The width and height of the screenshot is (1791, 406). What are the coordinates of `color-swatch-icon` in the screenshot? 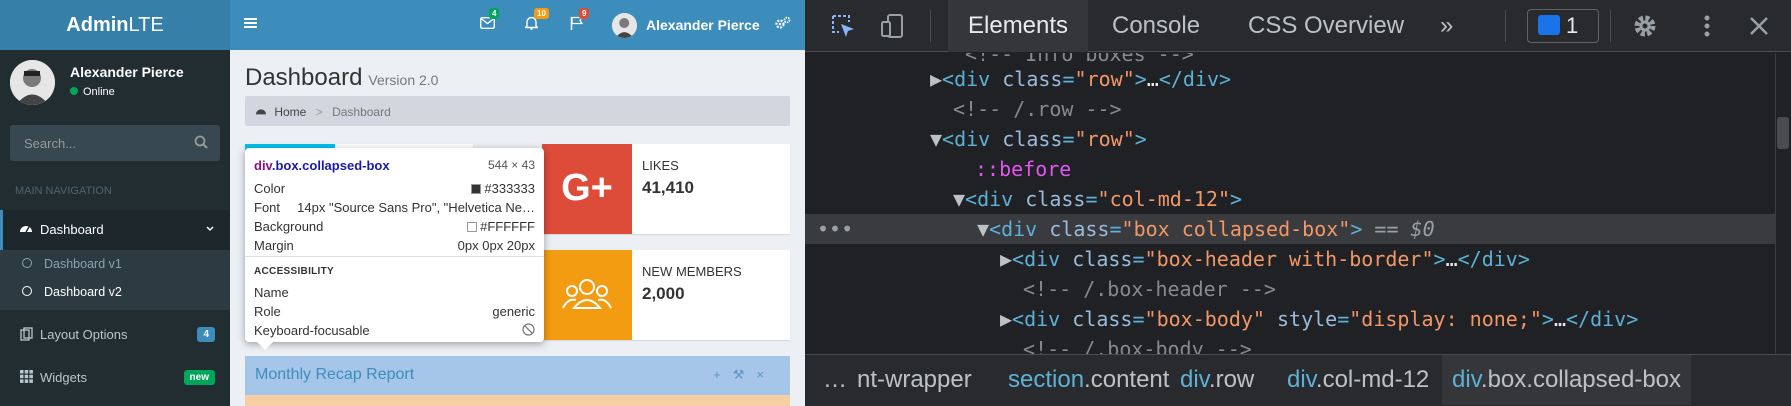 It's located at (472, 227).